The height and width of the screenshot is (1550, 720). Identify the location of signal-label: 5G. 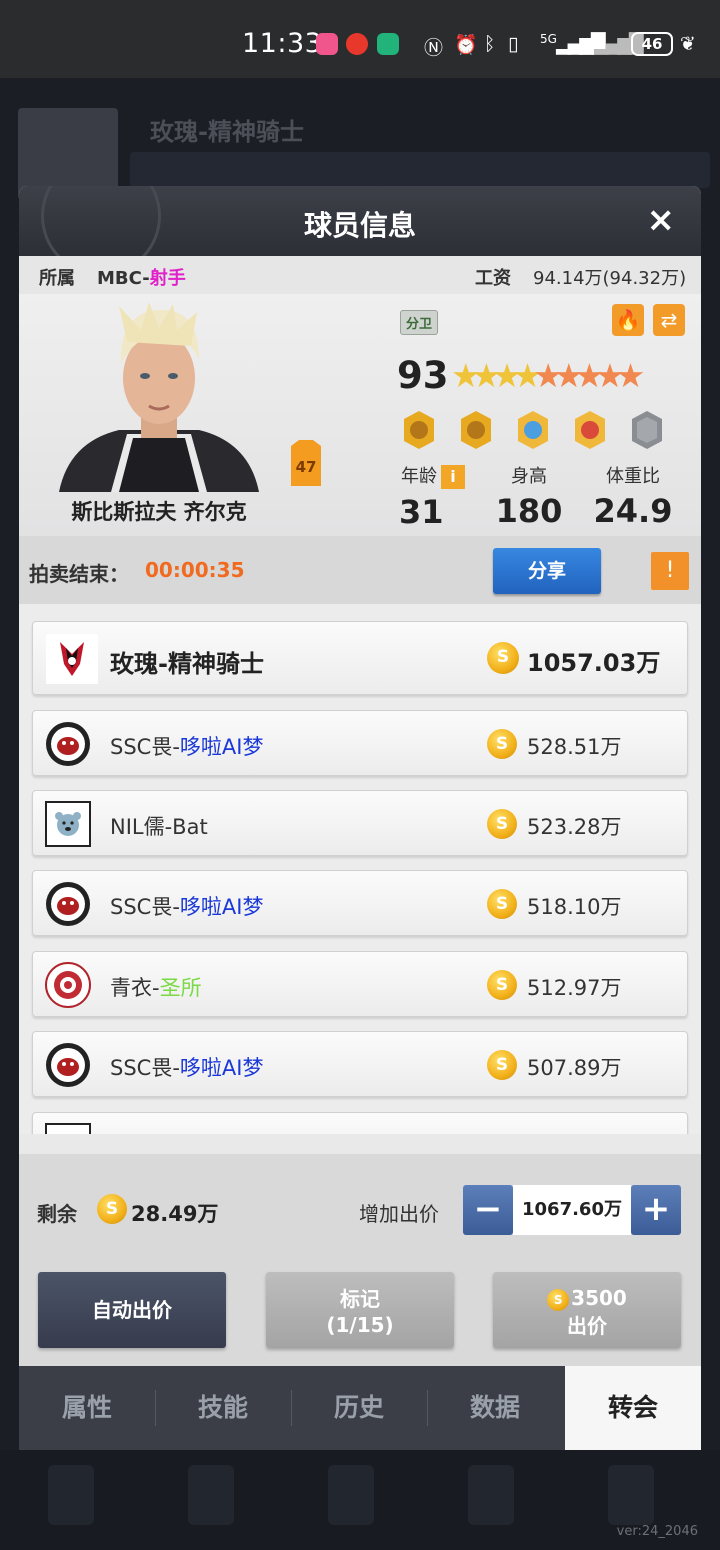
(548, 39).